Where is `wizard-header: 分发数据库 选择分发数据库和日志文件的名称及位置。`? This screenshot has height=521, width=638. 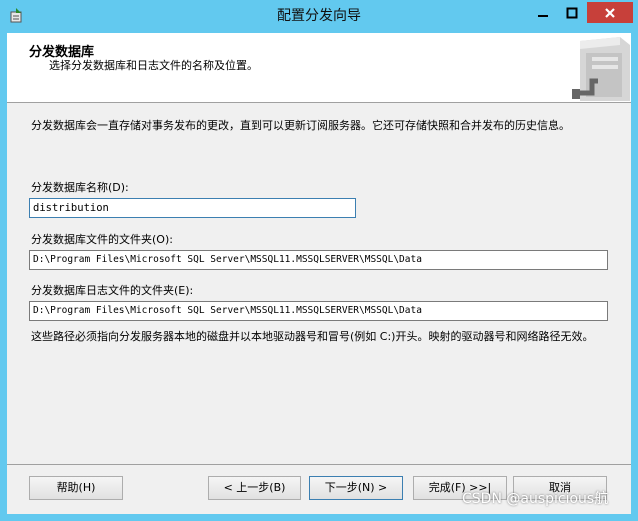 wizard-header: 分发数据库 选择分发数据库和日志文件的名称及位置。 is located at coordinates (319, 68).